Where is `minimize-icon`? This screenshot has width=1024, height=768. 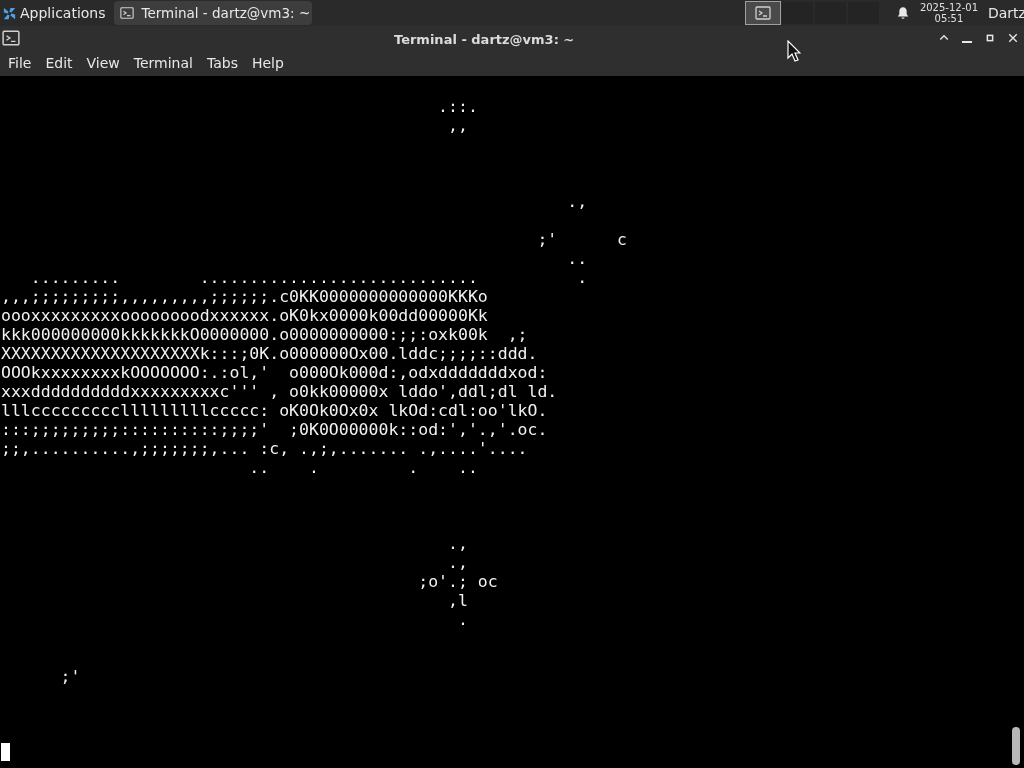 minimize-icon is located at coordinates (966, 42).